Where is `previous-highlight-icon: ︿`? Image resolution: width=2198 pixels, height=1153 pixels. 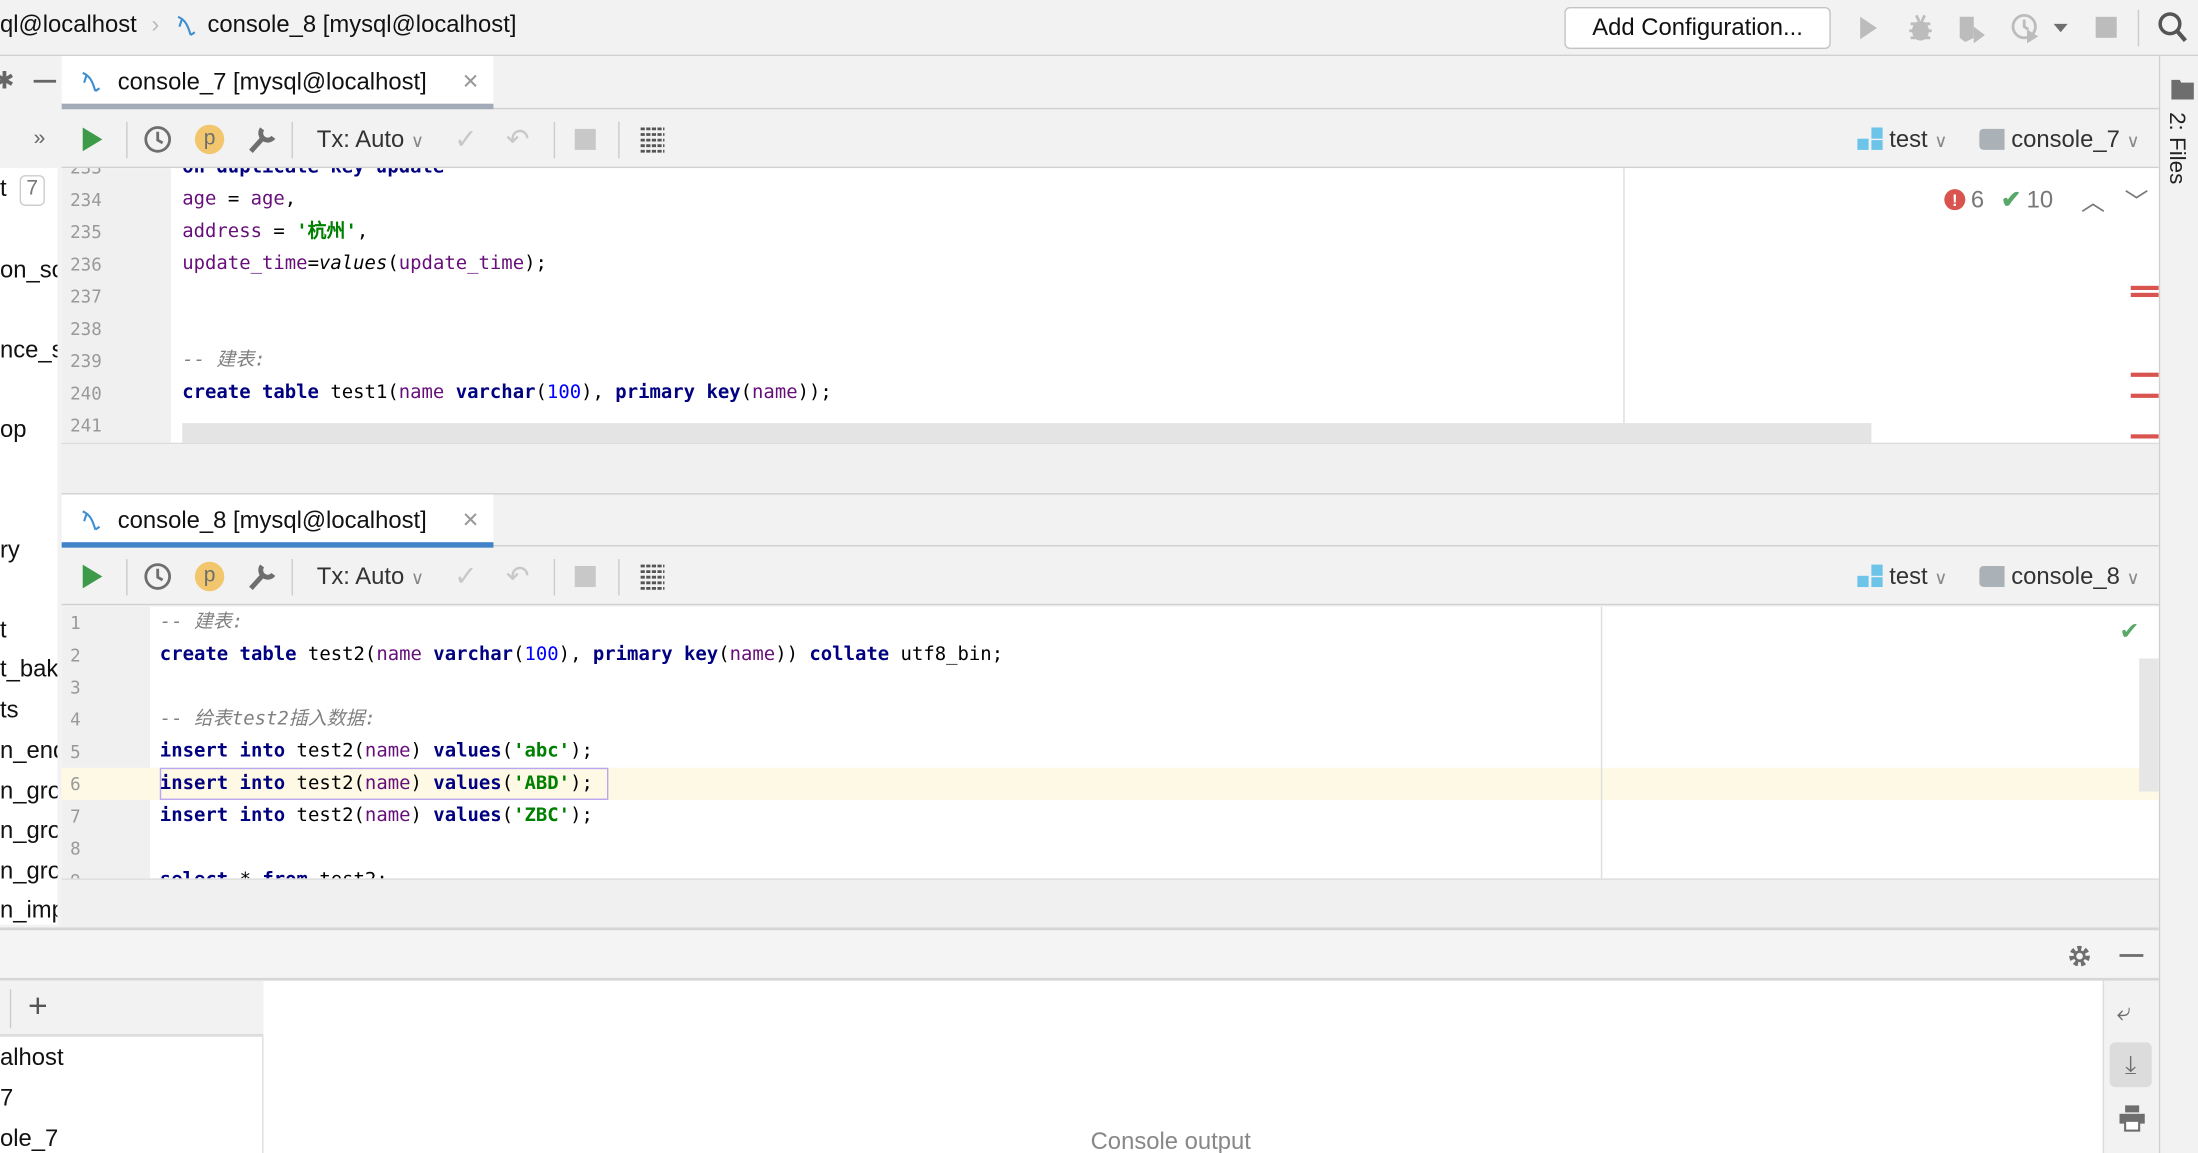 previous-highlight-icon: ︿ is located at coordinates (2093, 199).